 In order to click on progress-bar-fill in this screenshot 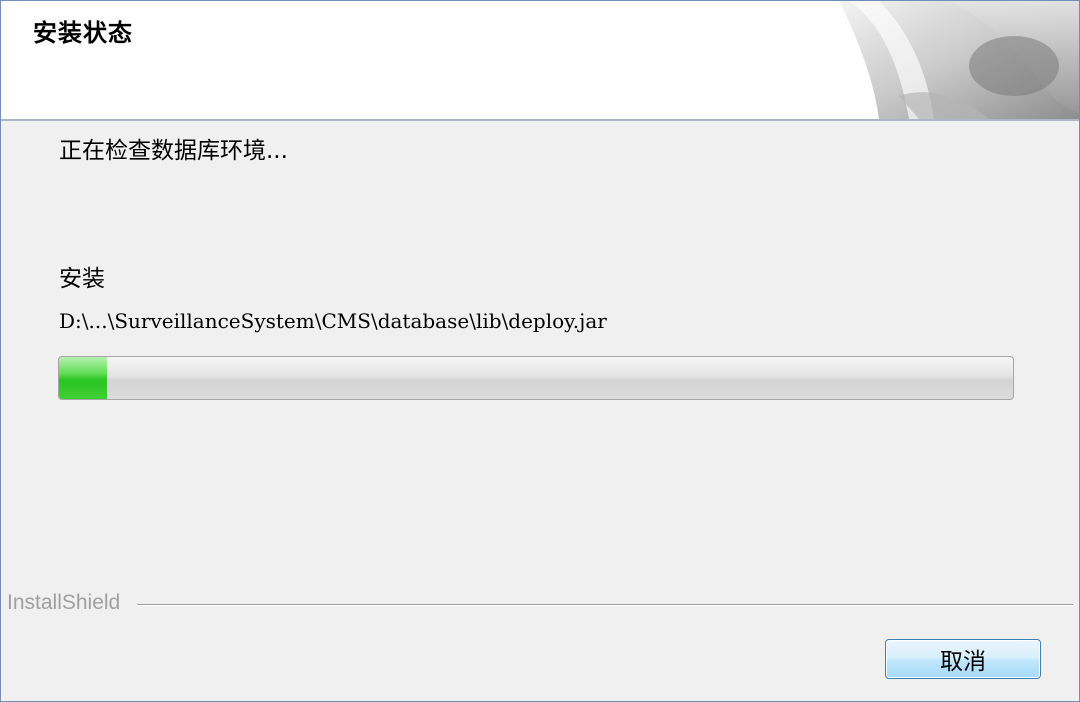, I will do `click(83, 378)`.